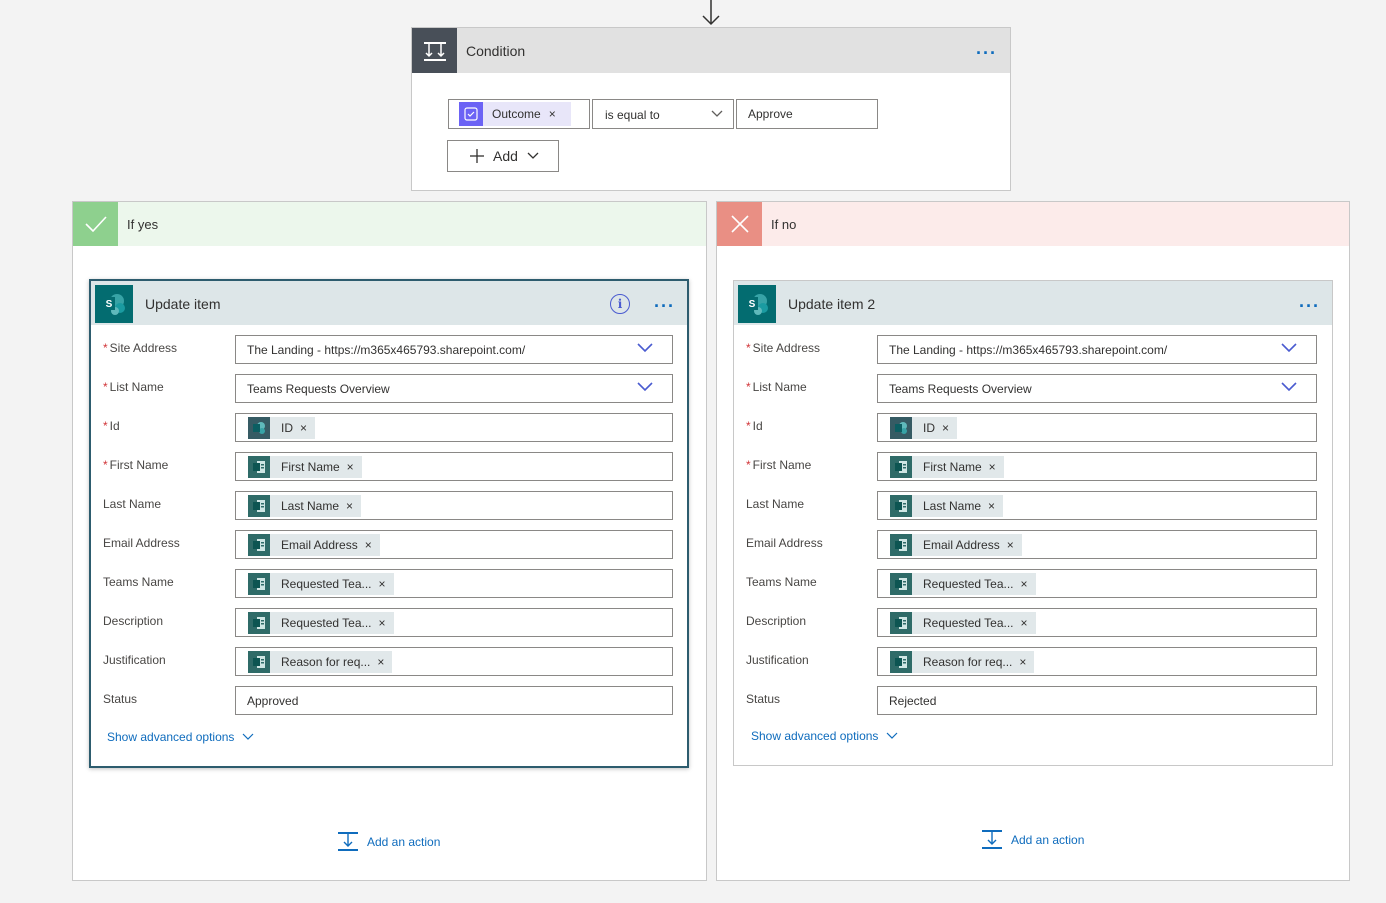 This screenshot has height=903, width=1386. What do you see at coordinates (348, 841) in the screenshot?
I see `add-action-icon` at bounding box center [348, 841].